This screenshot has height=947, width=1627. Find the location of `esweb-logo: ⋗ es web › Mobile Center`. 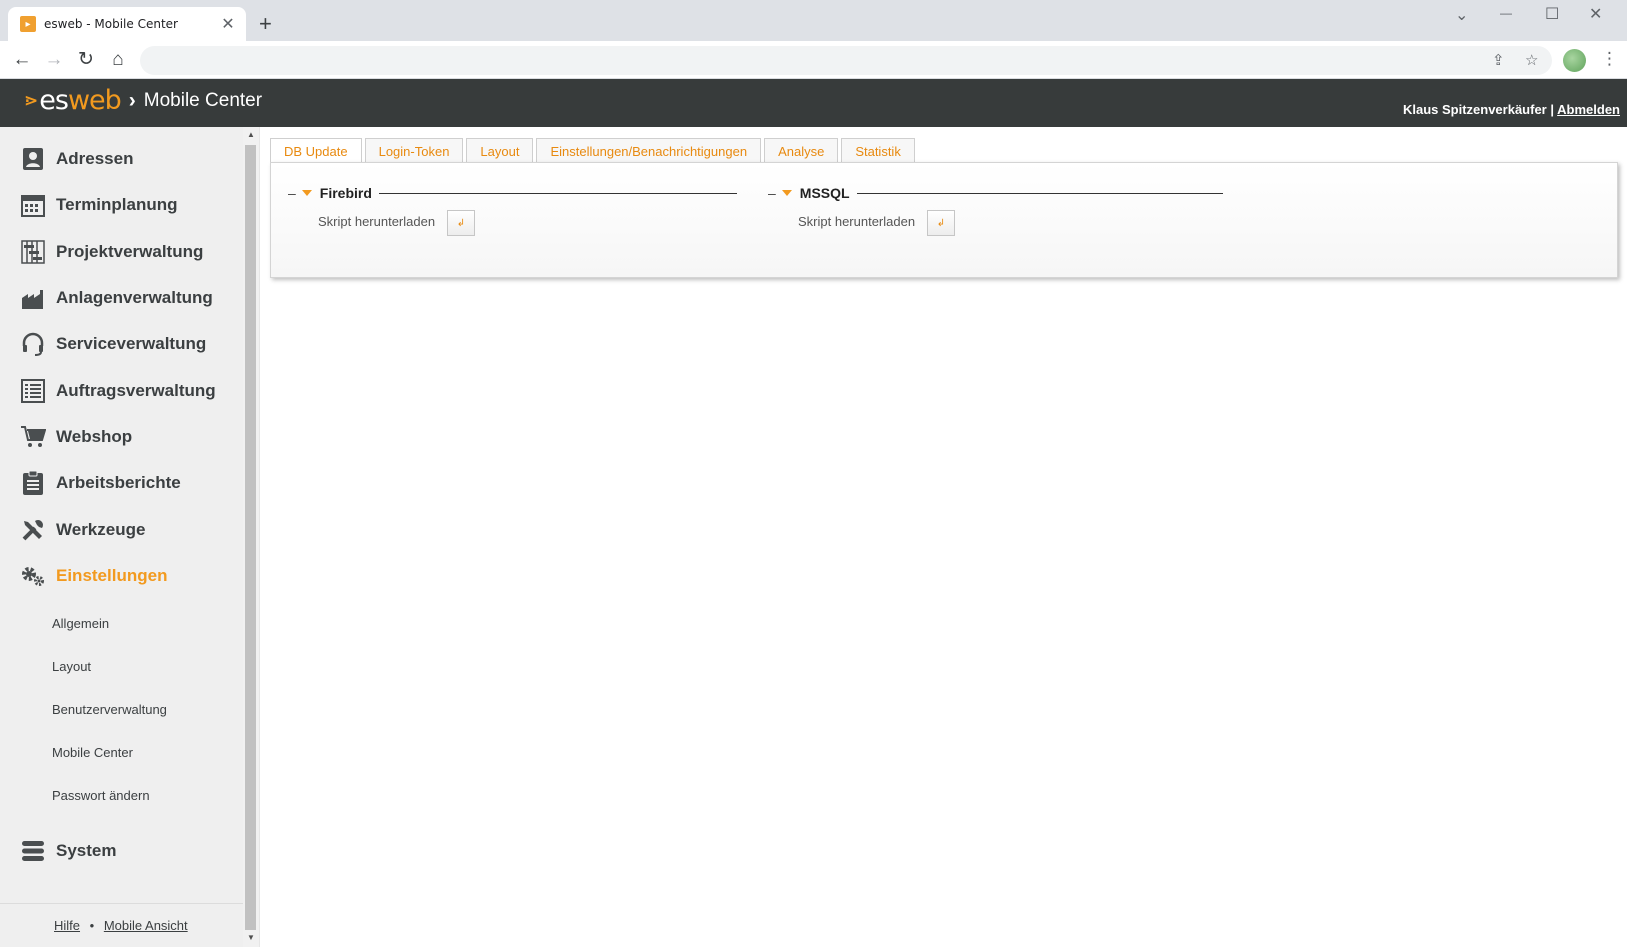

esweb-logo: ⋗ es web › Mobile Center is located at coordinates (143, 100).